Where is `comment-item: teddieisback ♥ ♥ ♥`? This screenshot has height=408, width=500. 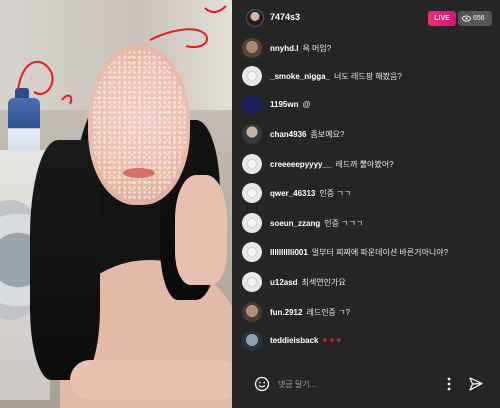 comment-item: teddieisback ♥ ♥ ♥ is located at coordinates (369, 341).